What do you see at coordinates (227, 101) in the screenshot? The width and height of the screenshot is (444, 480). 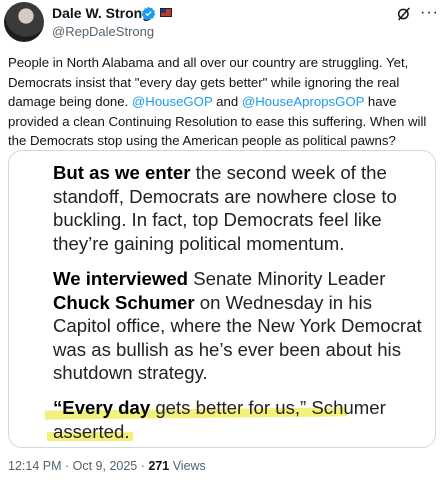 I see `tweet-text-part: and` at bounding box center [227, 101].